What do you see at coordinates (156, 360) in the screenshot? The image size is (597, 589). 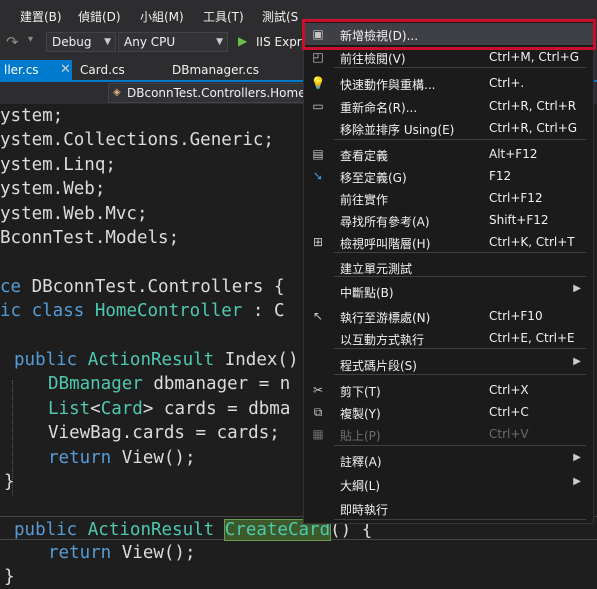 I see `code-line: public ActionResult Index()` at bounding box center [156, 360].